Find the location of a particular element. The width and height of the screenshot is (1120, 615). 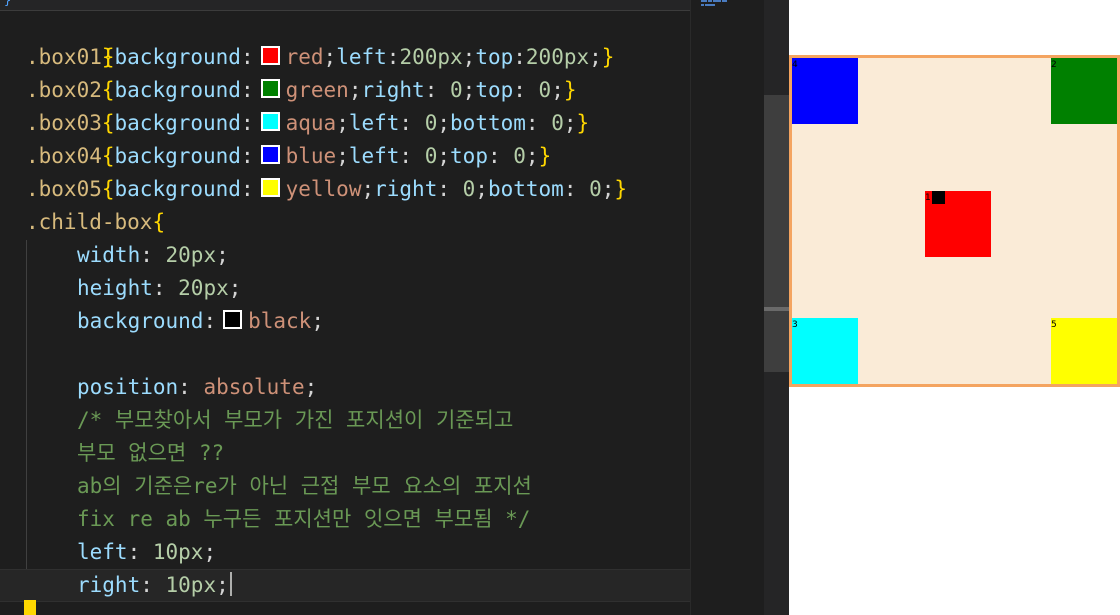

box01-red: 1 is located at coordinates (958, 224).